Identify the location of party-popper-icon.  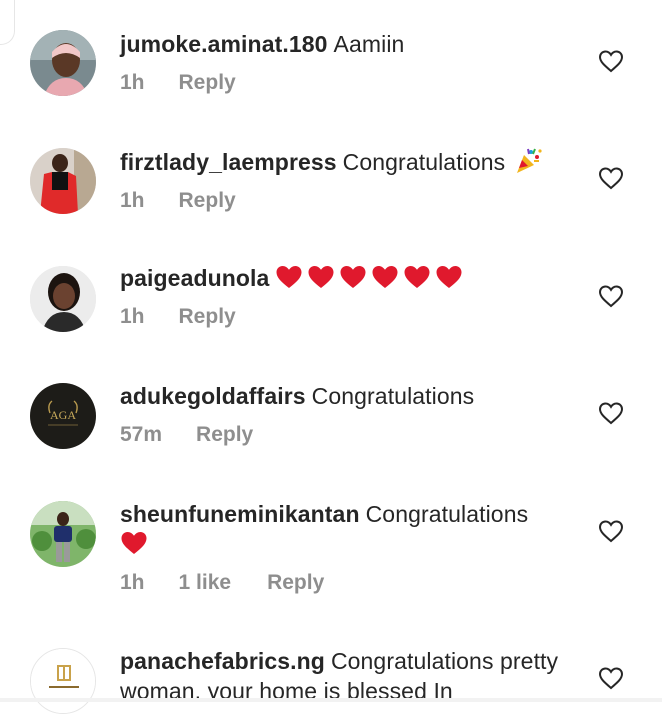
(528, 161).